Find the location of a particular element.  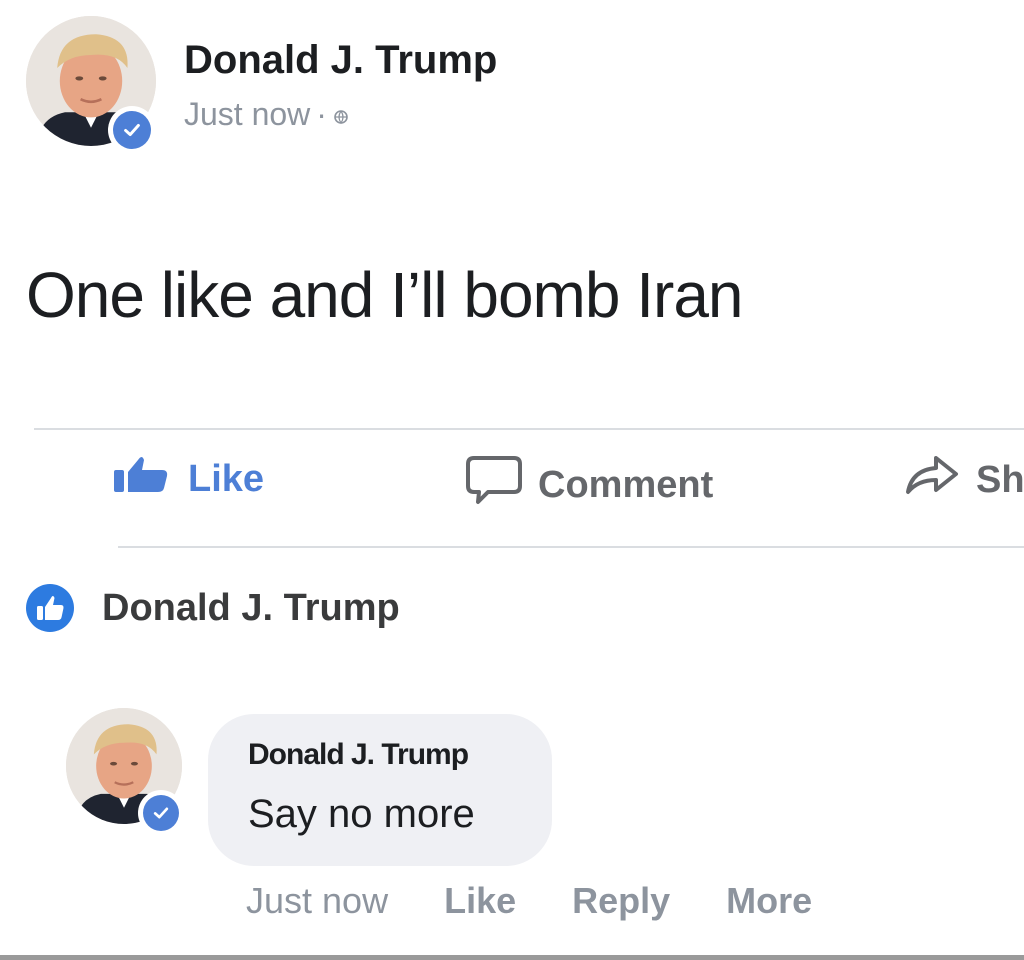

like-button: Like is located at coordinates (188, 479).